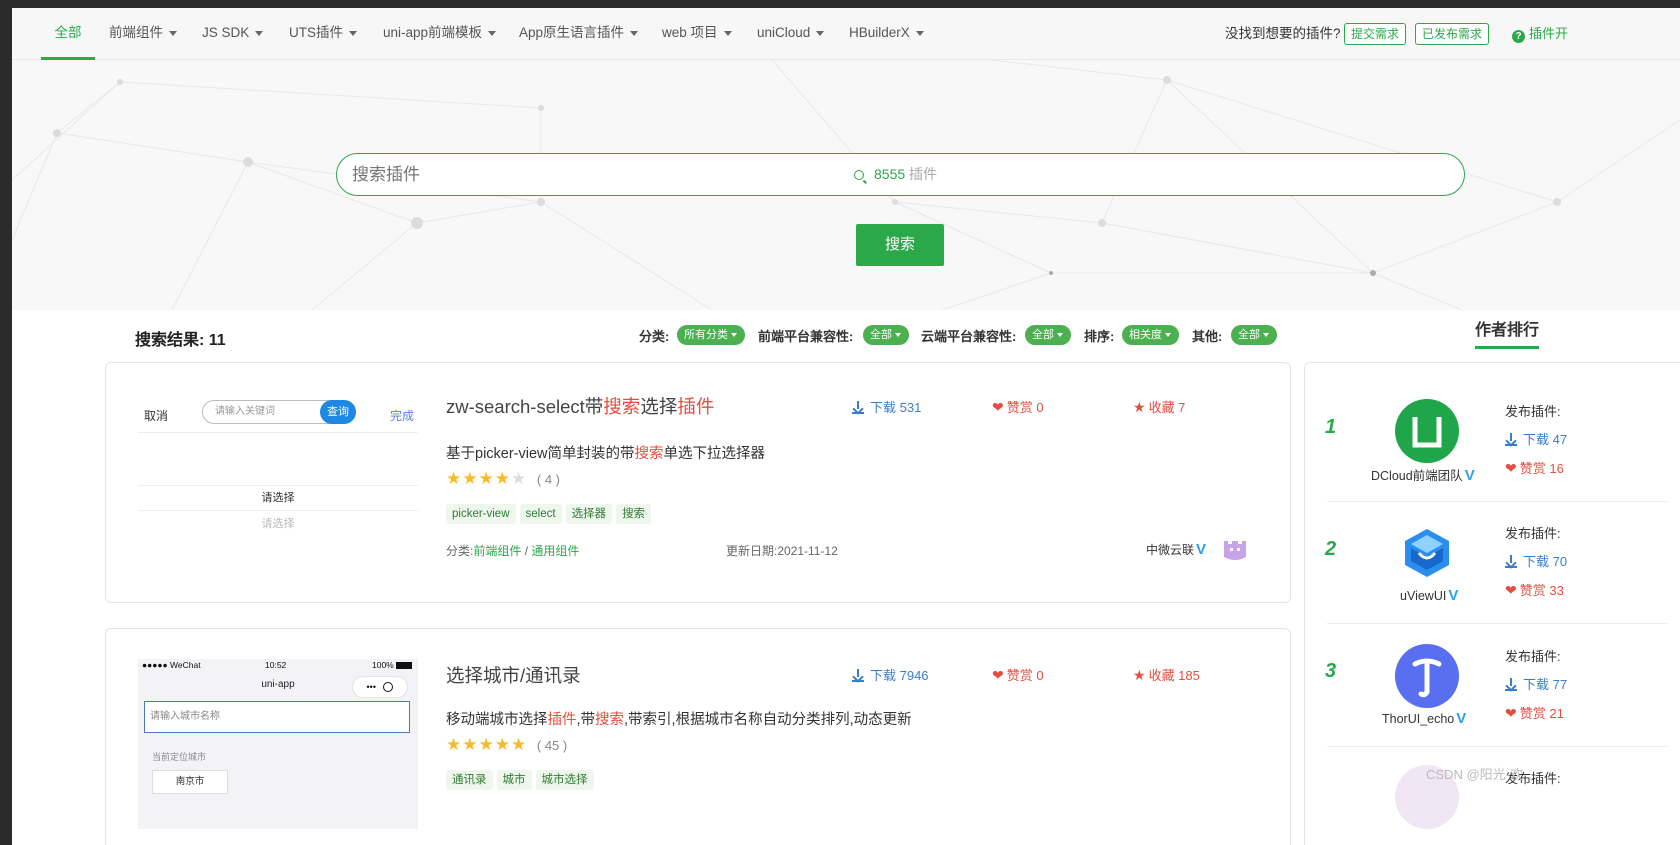 The width and height of the screenshot is (1680, 845). I want to click on plugin-tag: 城市, so click(514, 780).